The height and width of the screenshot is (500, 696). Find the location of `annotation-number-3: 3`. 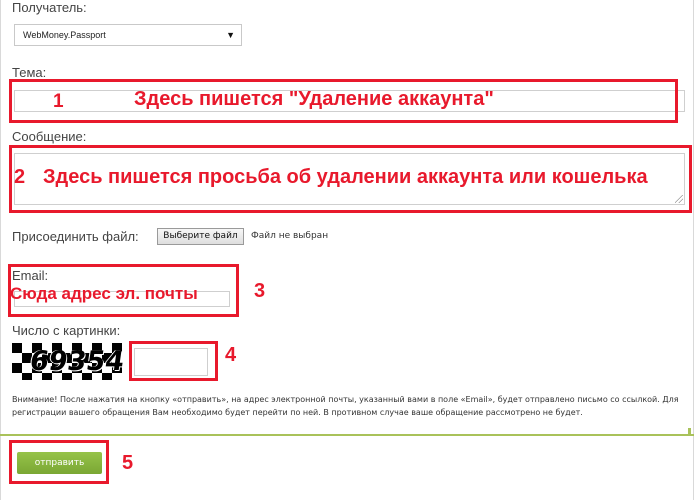

annotation-number-3: 3 is located at coordinates (260, 291).